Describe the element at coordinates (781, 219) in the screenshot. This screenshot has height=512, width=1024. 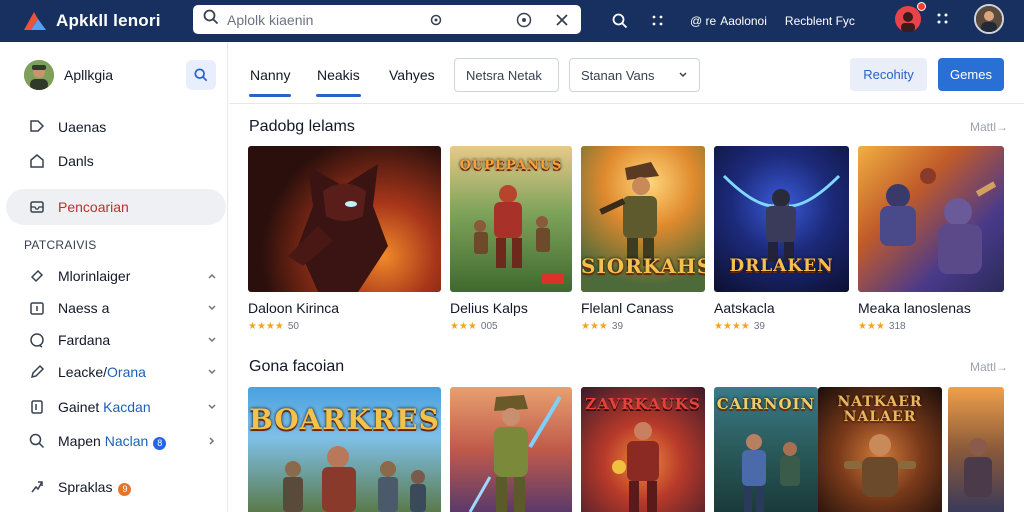
I see `game-thumbnail: DRLAKEN` at that location.